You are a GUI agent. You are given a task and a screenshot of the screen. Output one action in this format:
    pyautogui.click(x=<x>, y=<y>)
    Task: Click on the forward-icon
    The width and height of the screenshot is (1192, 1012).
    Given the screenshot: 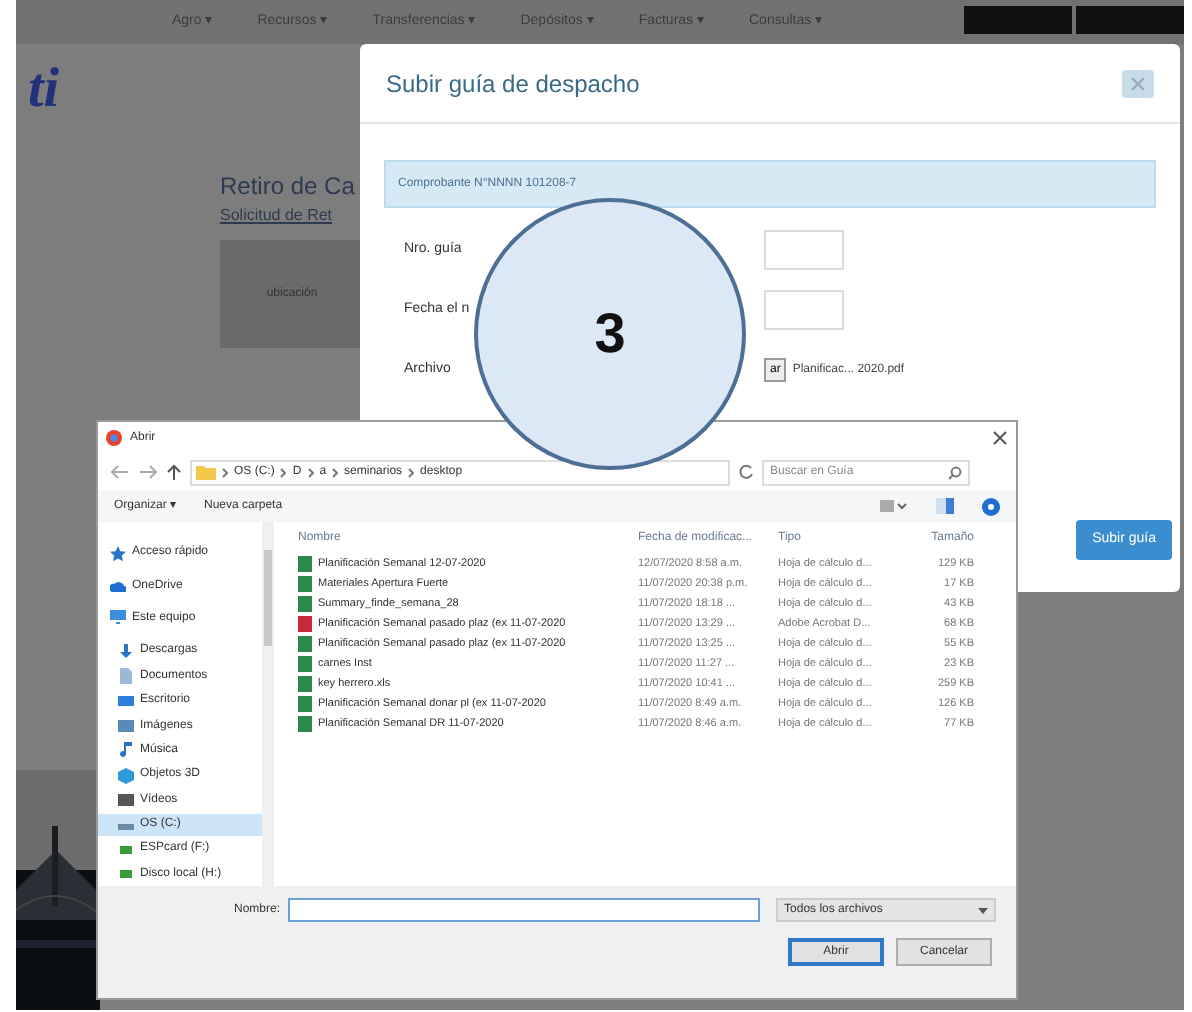 What is the action you would take?
    pyautogui.click(x=148, y=472)
    